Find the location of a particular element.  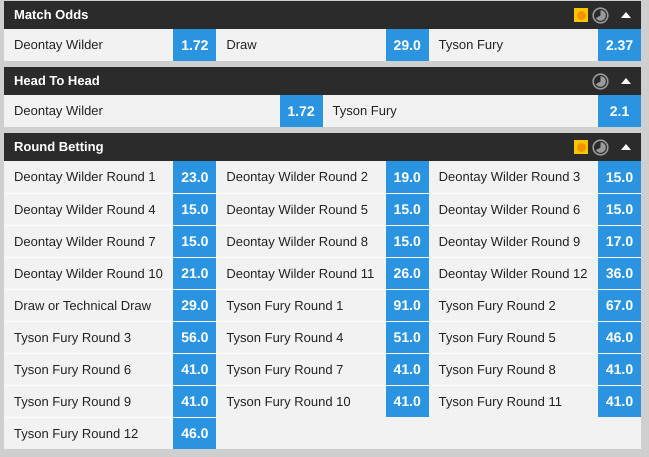

odds-button: 19.0 is located at coordinates (407, 177).